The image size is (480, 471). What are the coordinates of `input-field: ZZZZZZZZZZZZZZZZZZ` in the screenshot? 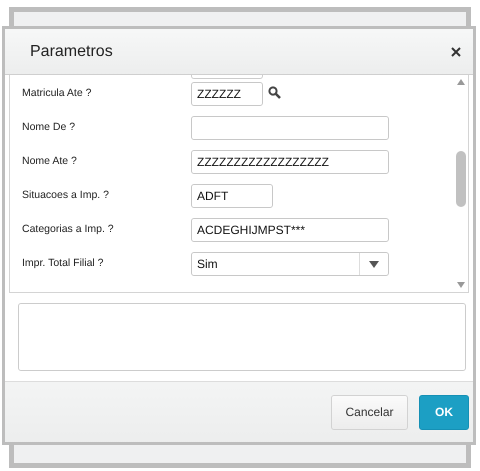 It's located at (290, 162).